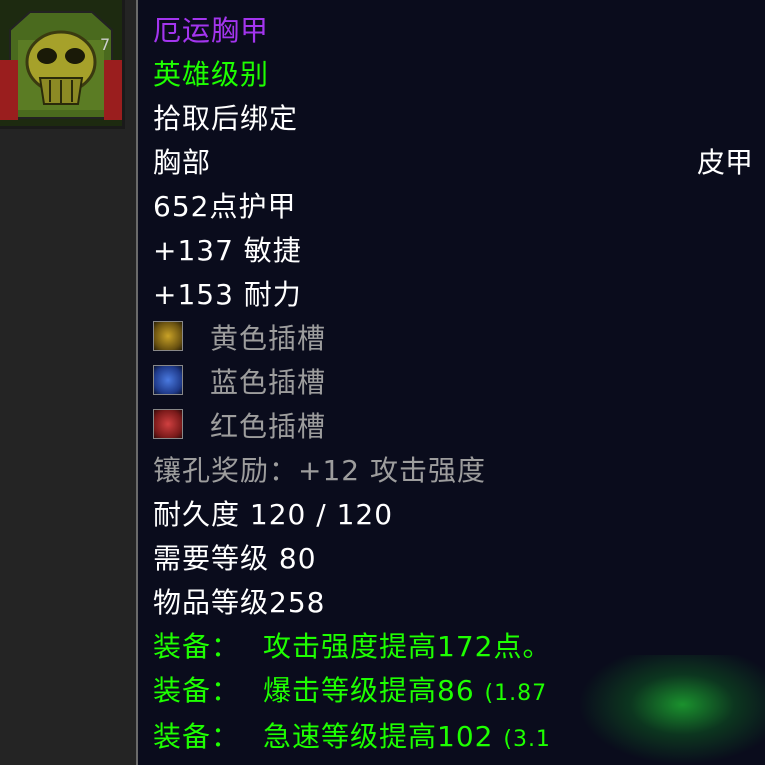  What do you see at coordinates (378, 736) in the screenshot?
I see `equip-text: 急速等级提高102` at bounding box center [378, 736].